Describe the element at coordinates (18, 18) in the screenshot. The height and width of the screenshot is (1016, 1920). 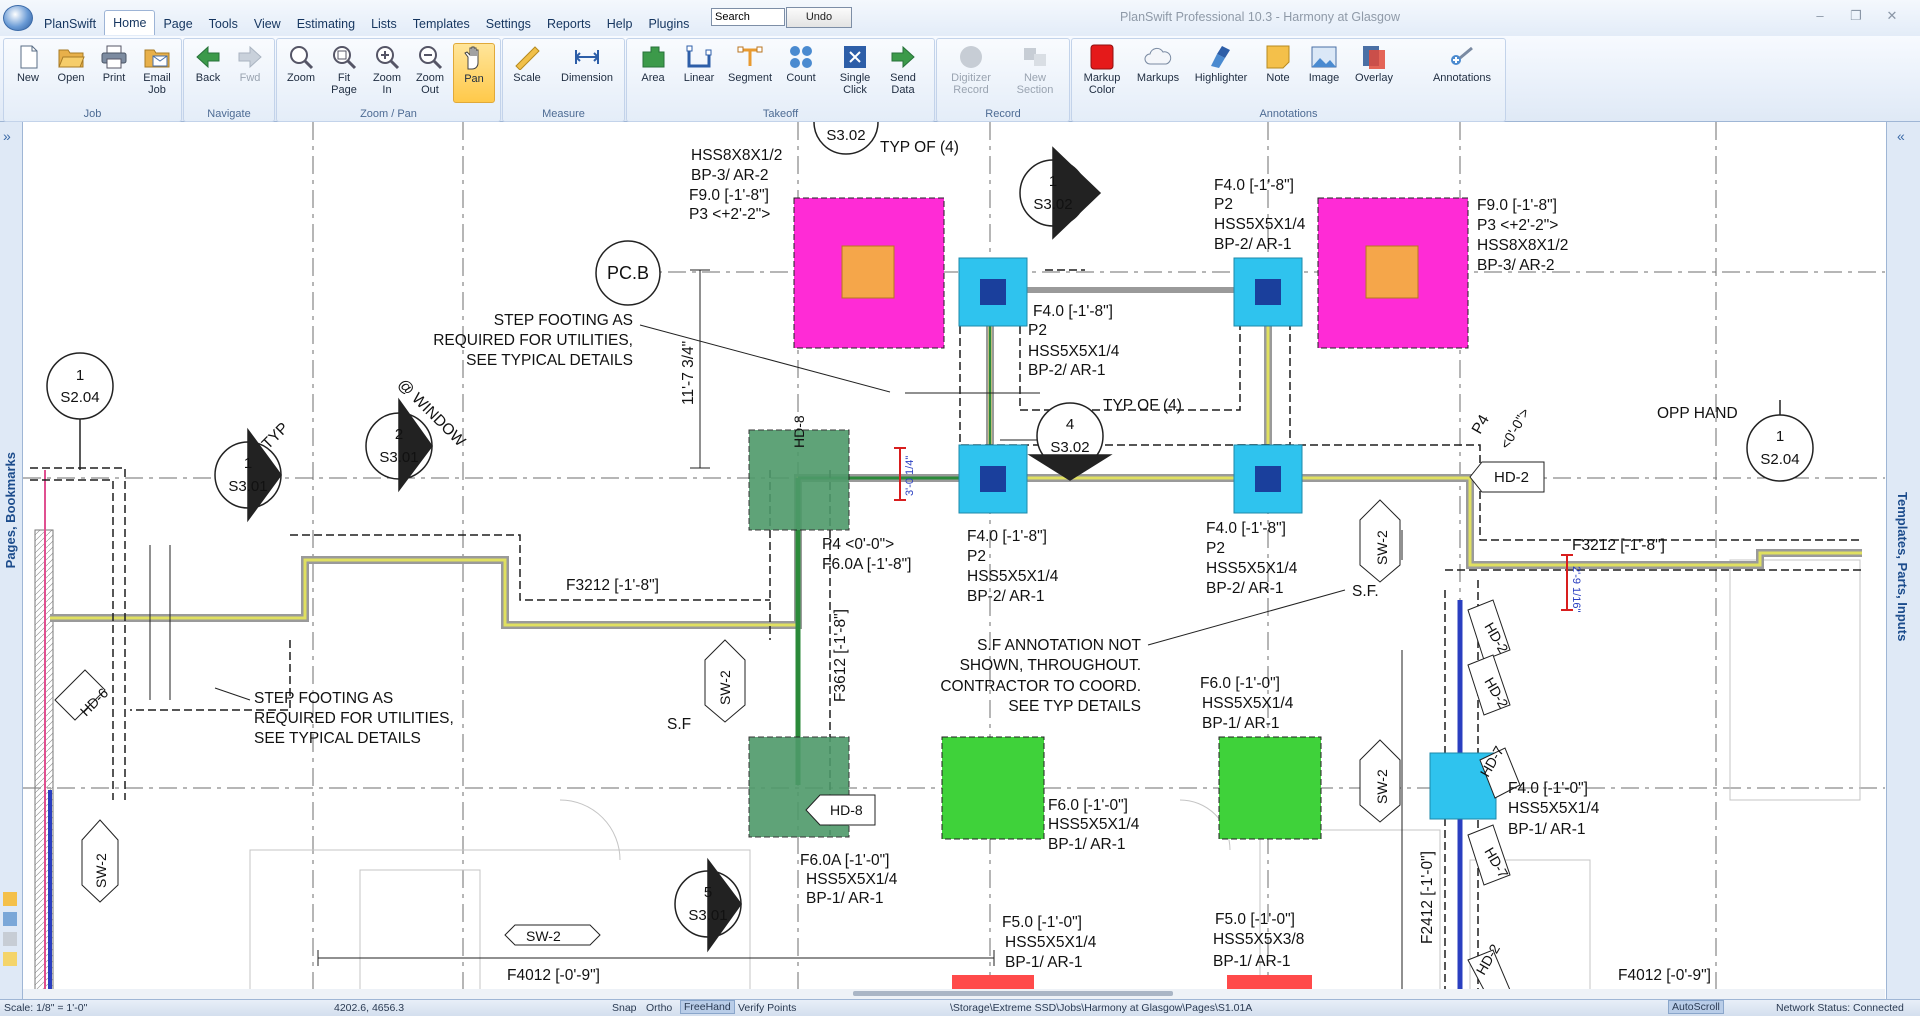
I see `app-menu-orb-icon` at that location.